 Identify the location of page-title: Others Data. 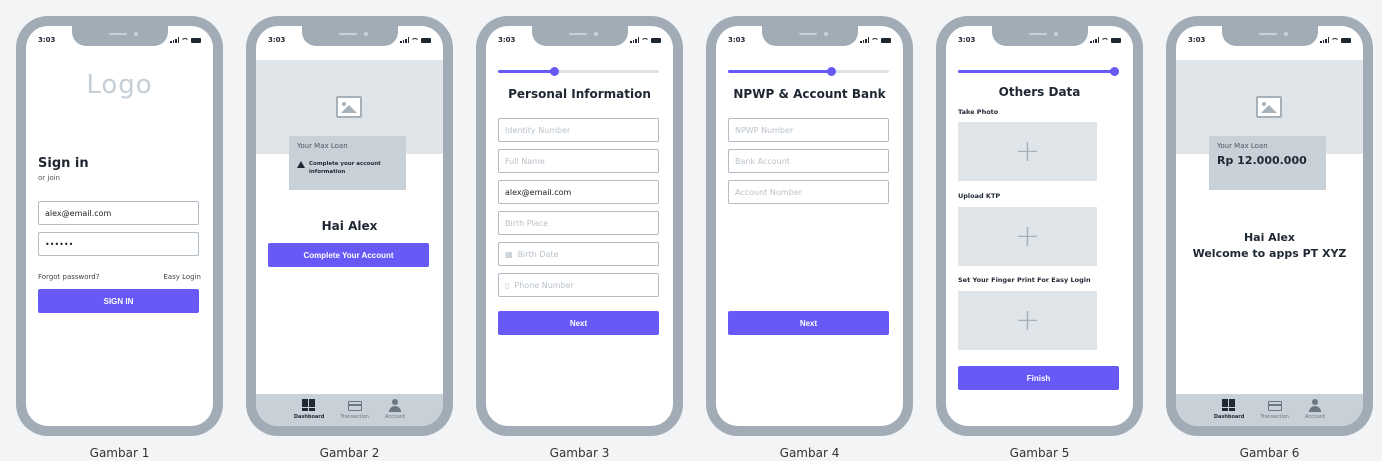
(1039, 92).